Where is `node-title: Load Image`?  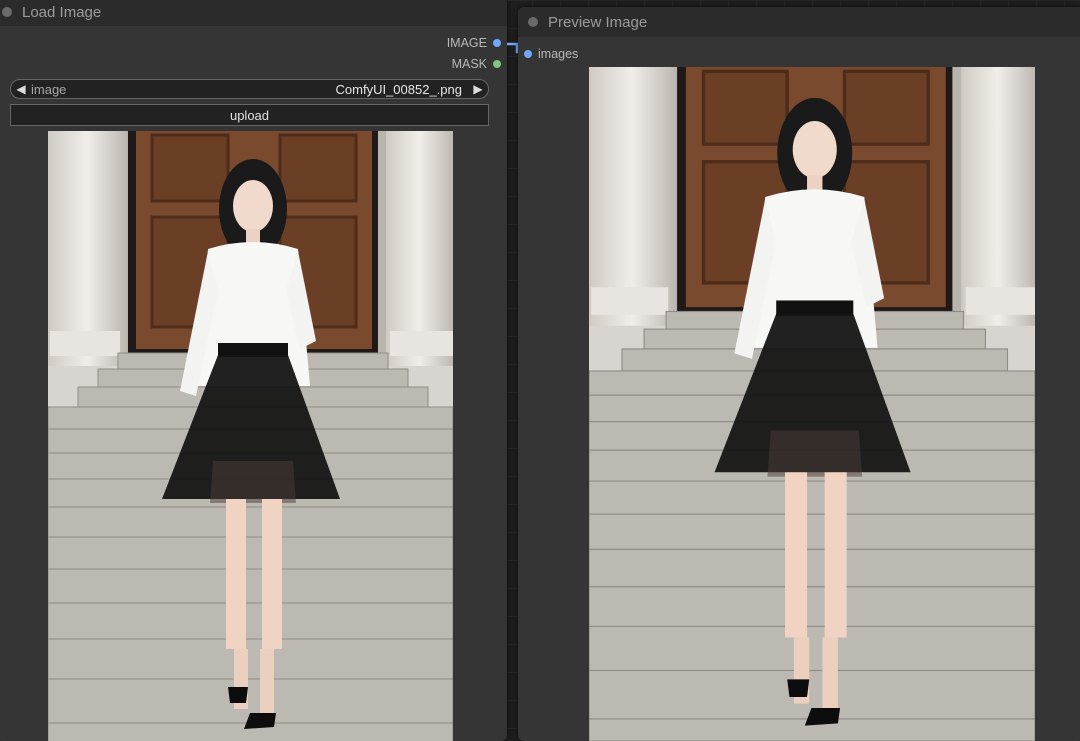 node-title: Load Image is located at coordinates (62, 12).